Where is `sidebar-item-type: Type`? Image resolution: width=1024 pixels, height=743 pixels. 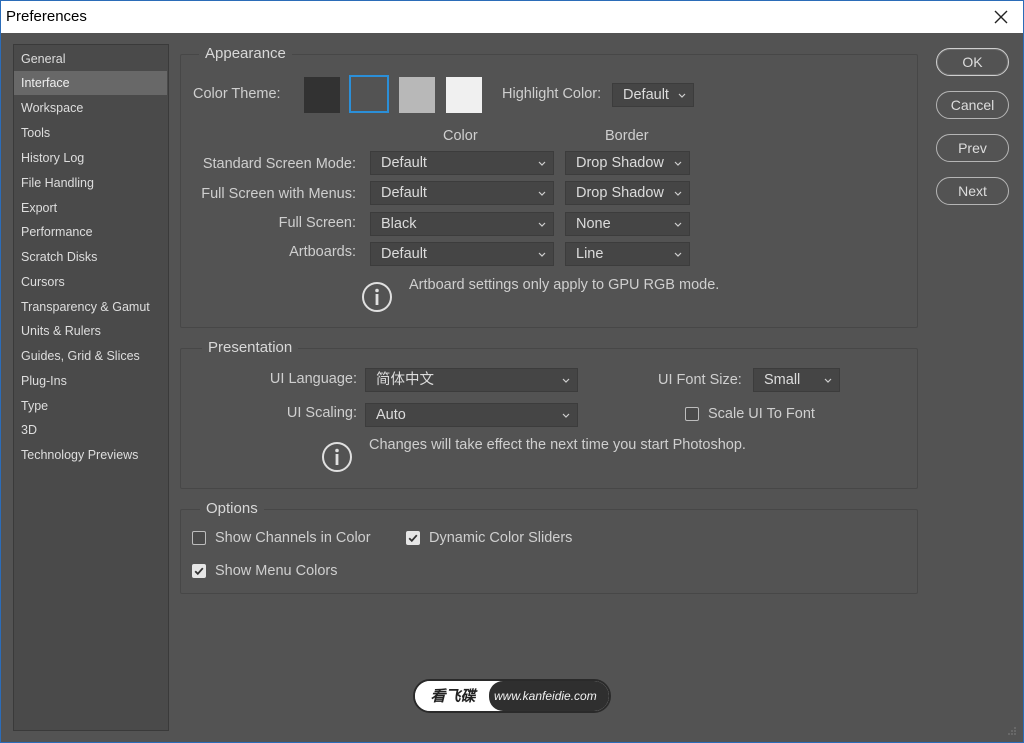 sidebar-item-type: Type is located at coordinates (90, 406).